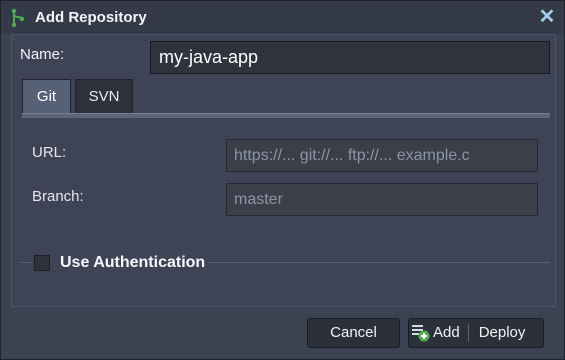  I want to click on branch-placeholder: master, so click(258, 199).